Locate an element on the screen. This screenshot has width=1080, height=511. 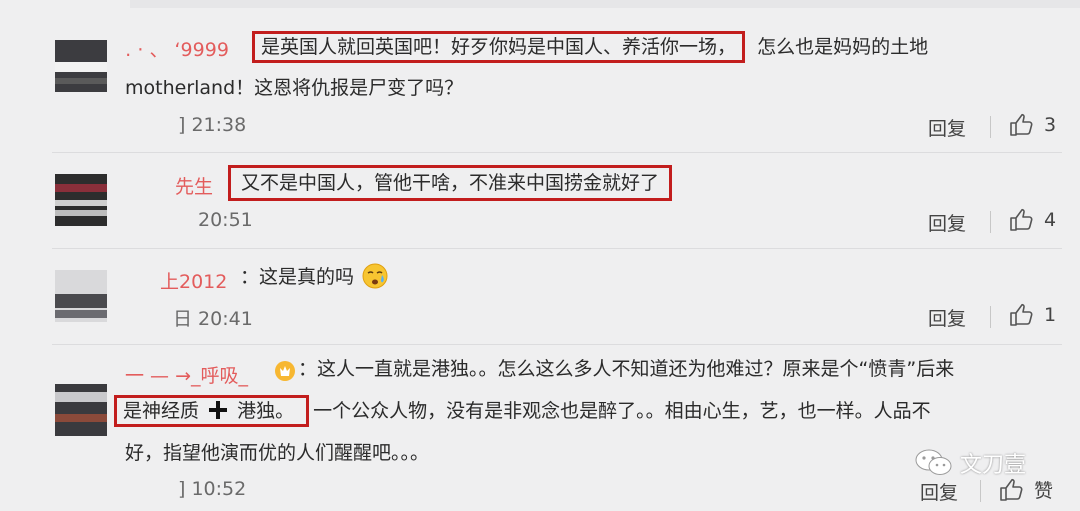
watermark-text: 文刀壹 is located at coordinates (993, 465).